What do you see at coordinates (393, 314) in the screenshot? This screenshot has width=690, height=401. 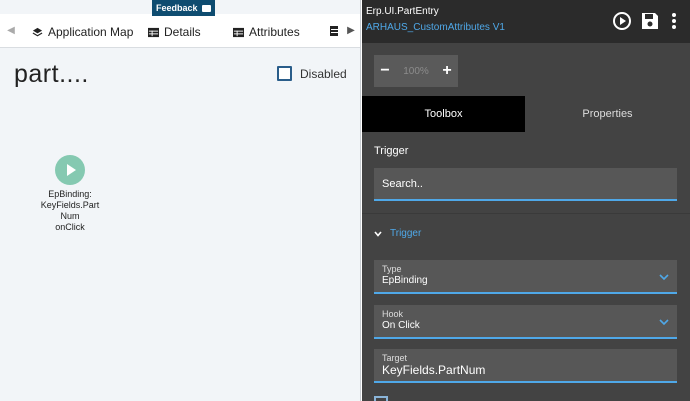 I see `hook-label: Hook` at bounding box center [393, 314].